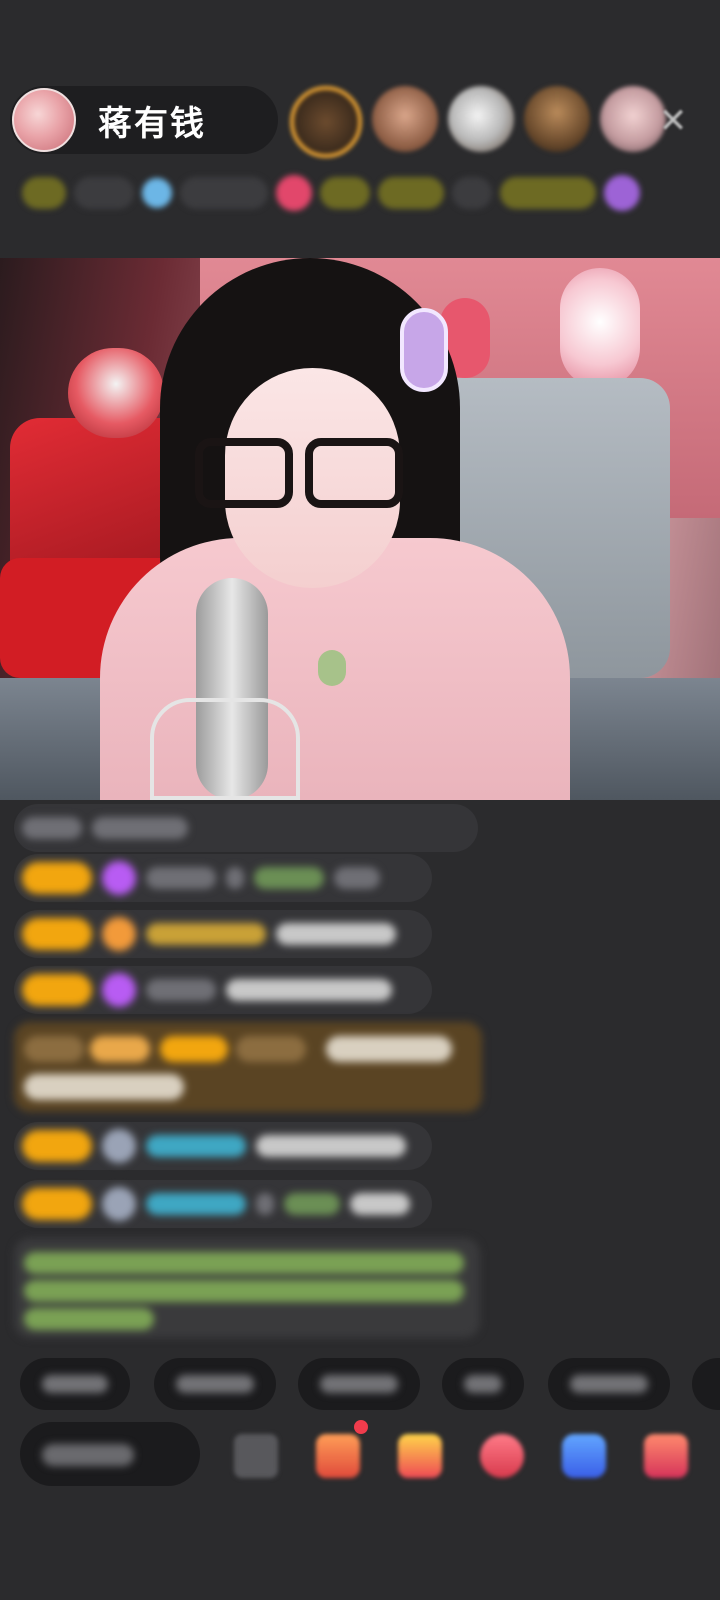 Image resolution: width=720 pixels, height=1600 pixels. What do you see at coordinates (256, 1456) in the screenshot?
I see `emoji-icon` at bounding box center [256, 1456].